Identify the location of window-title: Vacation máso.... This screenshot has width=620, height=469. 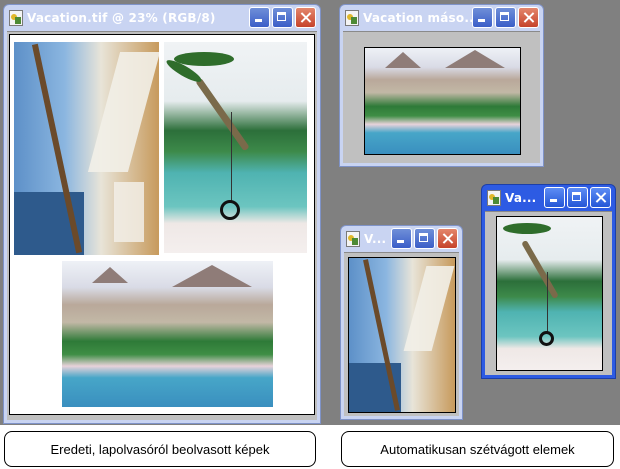
(417, 17).